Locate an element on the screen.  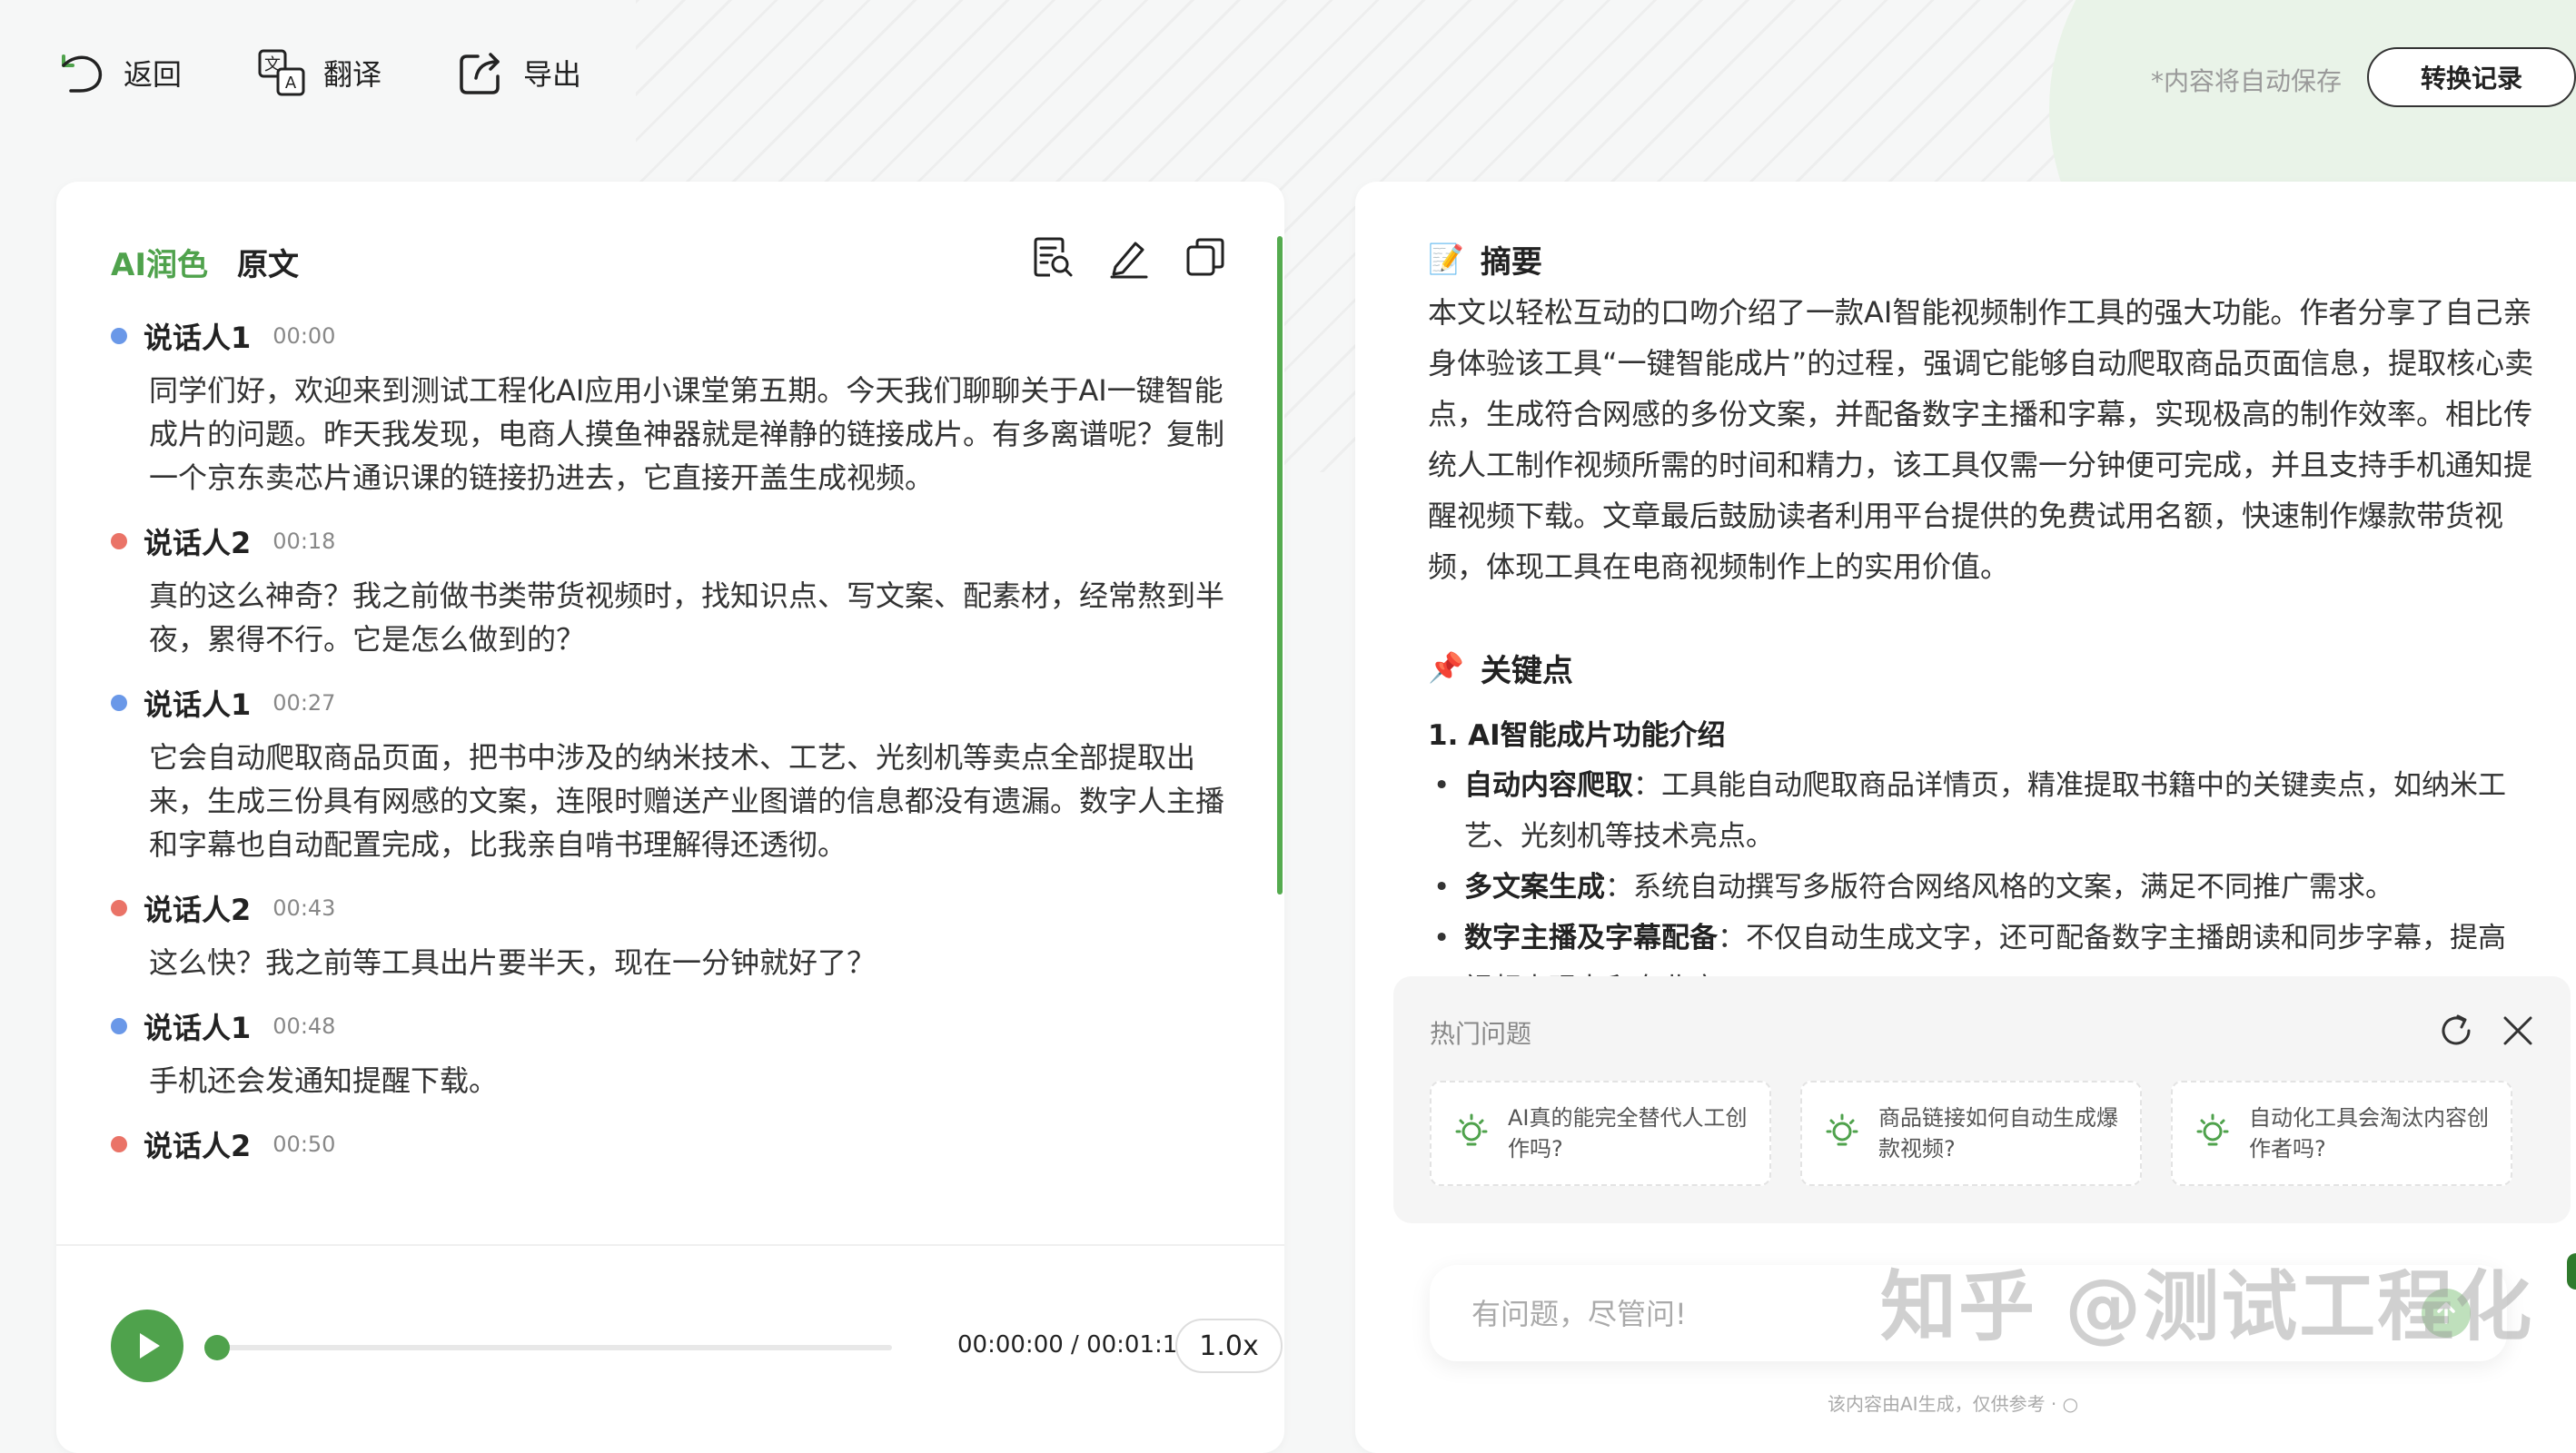
transcript-tools is located at coordinates (1129, 257).